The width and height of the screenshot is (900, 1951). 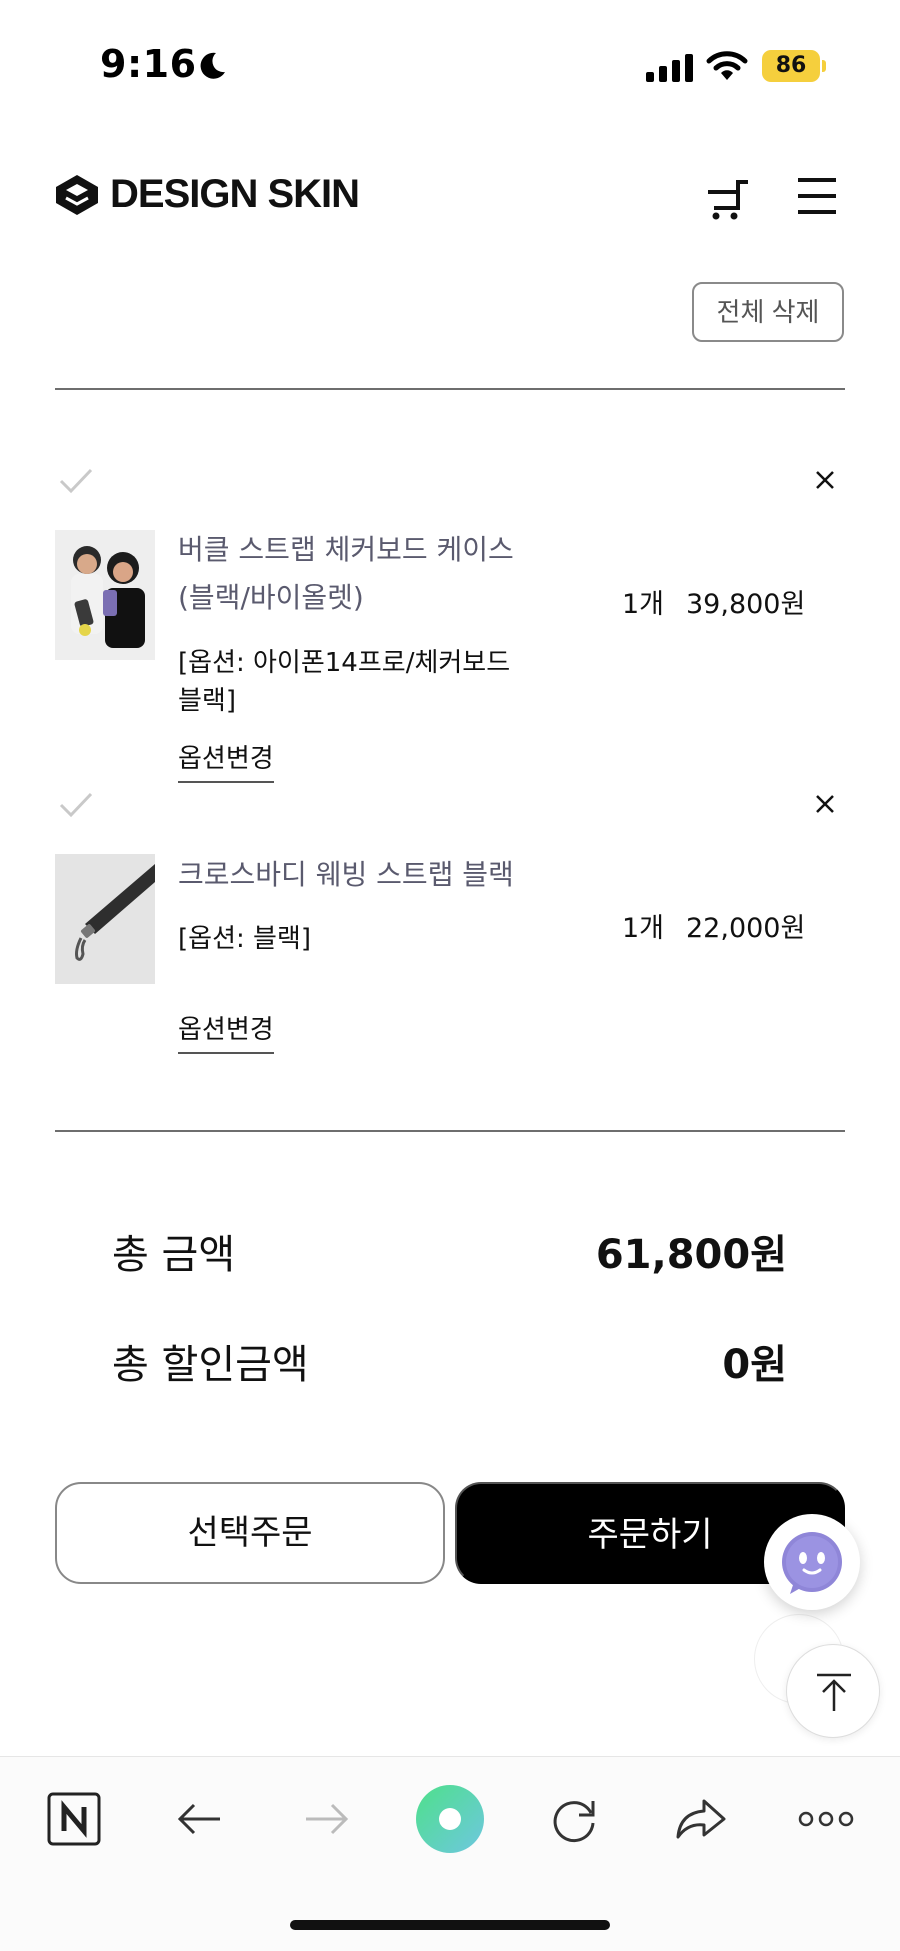 What do you see at coordinates (691, 1255) in the screenshot?
I see `total-amount-value: 61,800원` at bounding box center [691, 1255].